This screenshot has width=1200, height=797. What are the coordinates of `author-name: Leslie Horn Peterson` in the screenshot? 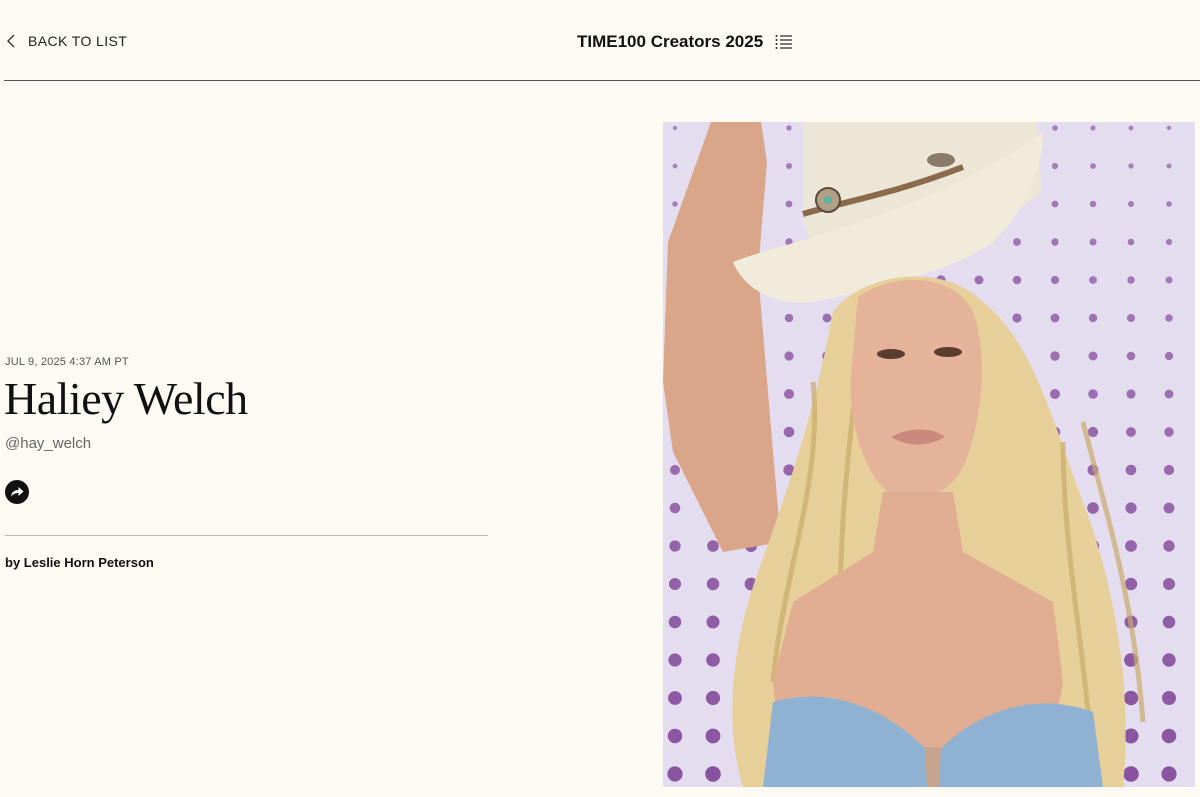 It's located at (89, 562).